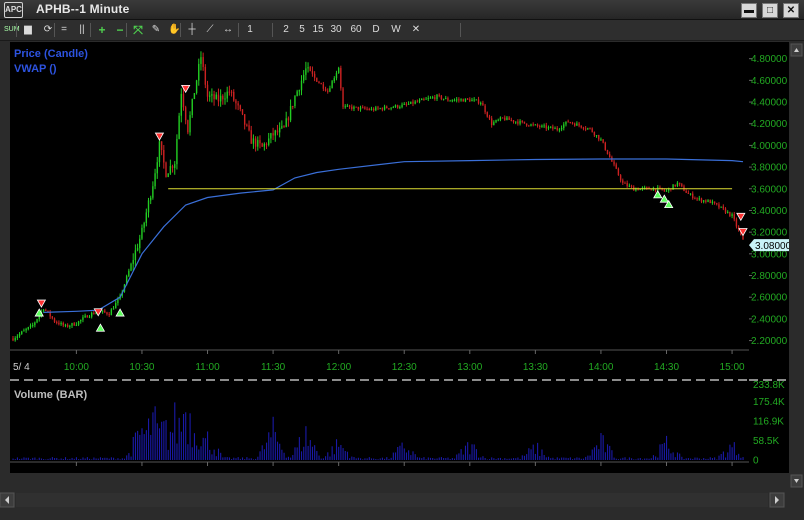 The image size is (804, 520). I want to click on time-axis-date: 5/ 4, so click(21, 367).